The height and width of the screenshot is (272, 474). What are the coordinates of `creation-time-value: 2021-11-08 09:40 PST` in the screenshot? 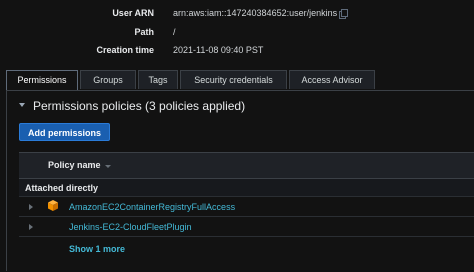 It's located at (218, 50).